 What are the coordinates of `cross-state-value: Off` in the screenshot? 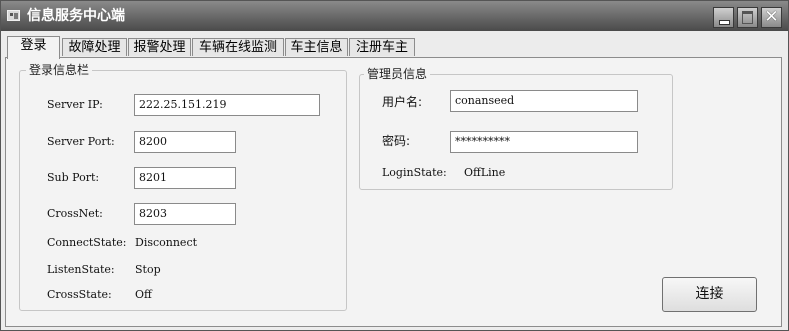 It's located at (143, 294).